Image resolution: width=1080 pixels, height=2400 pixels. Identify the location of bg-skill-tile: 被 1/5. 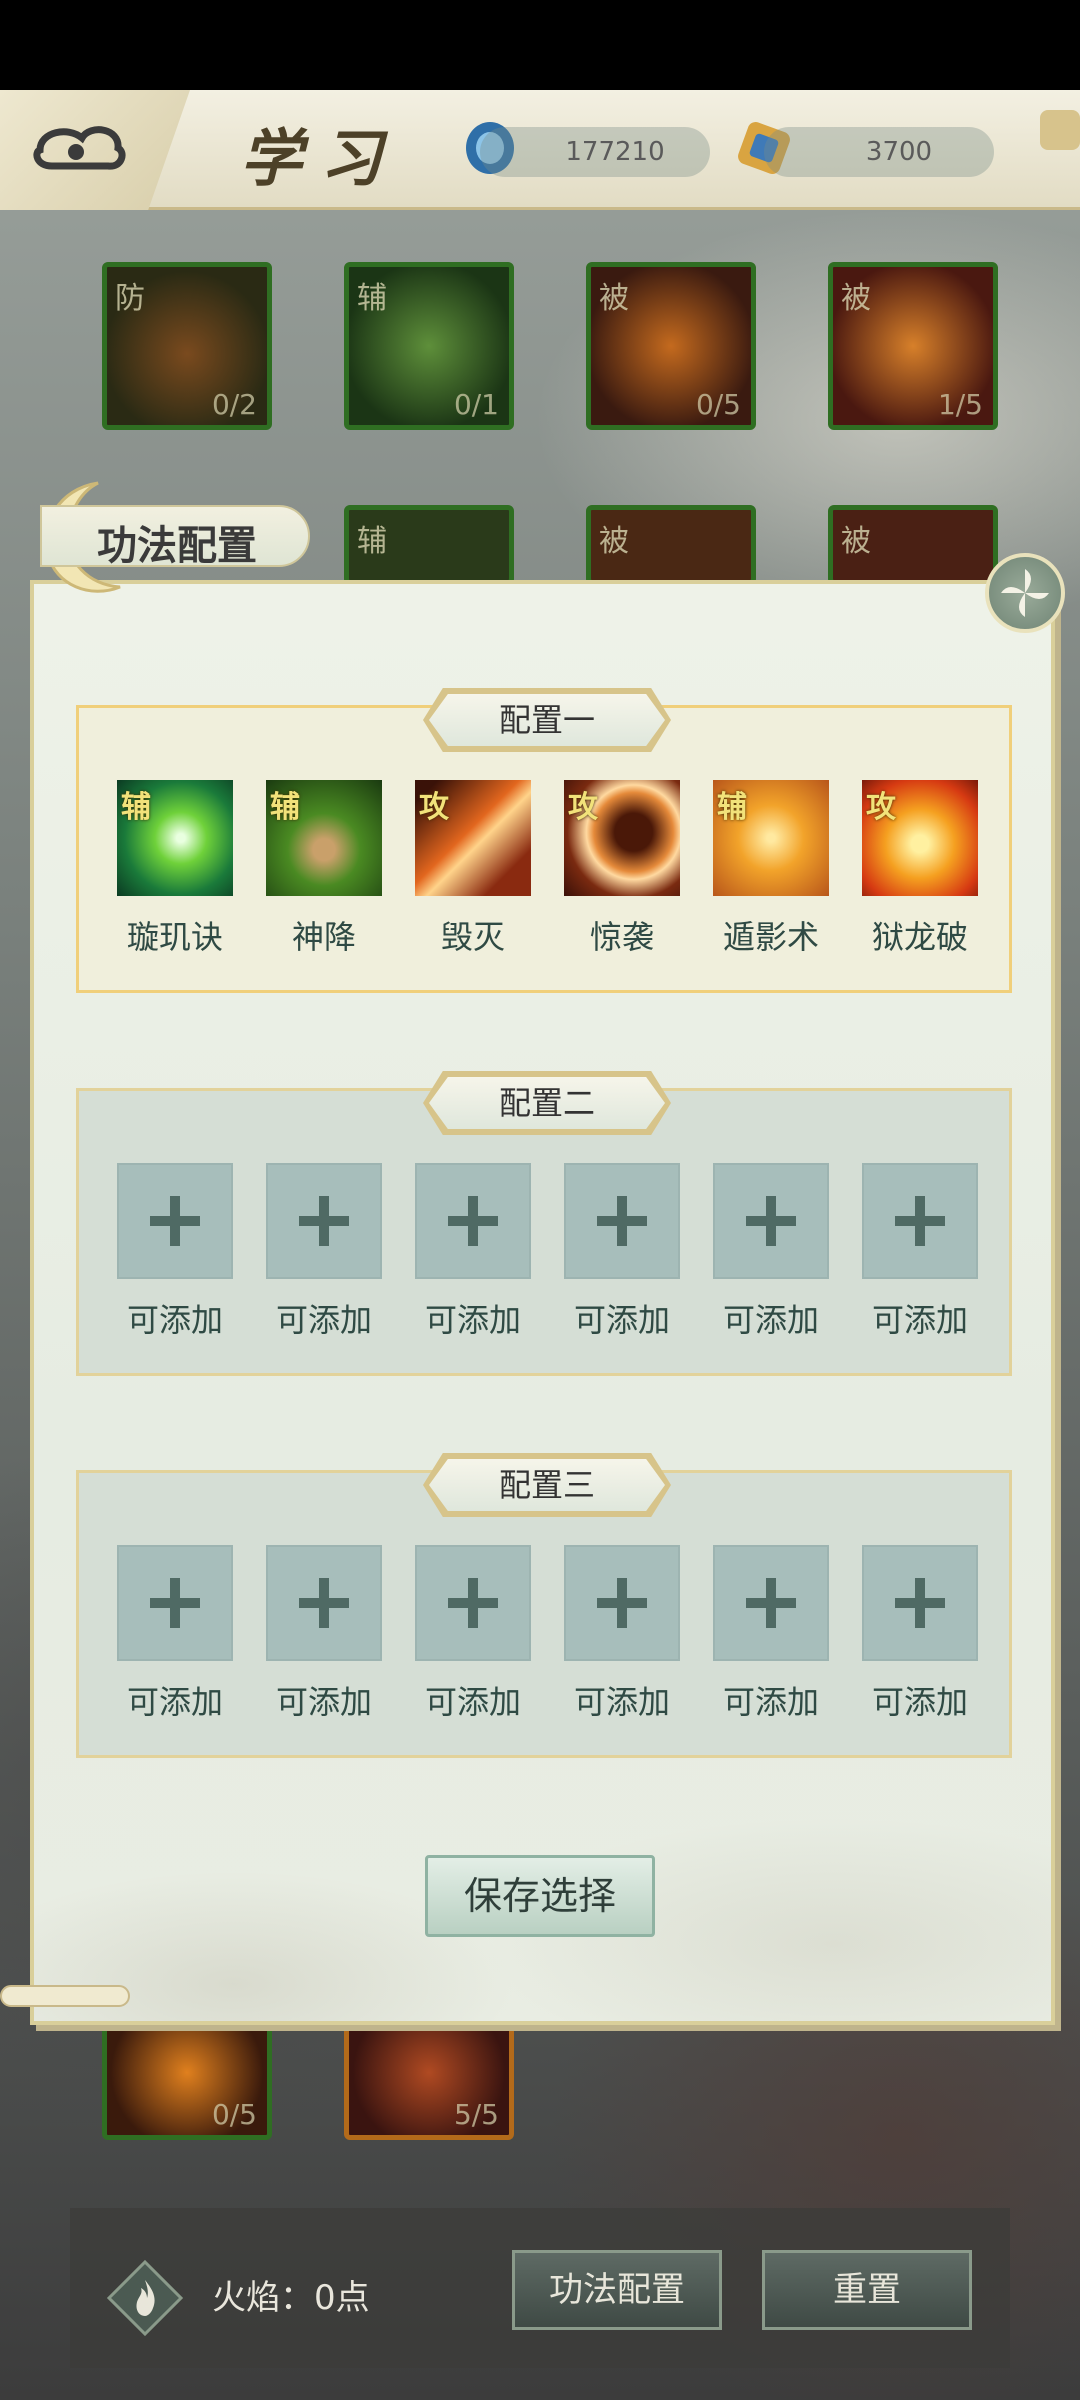
(913, 346).